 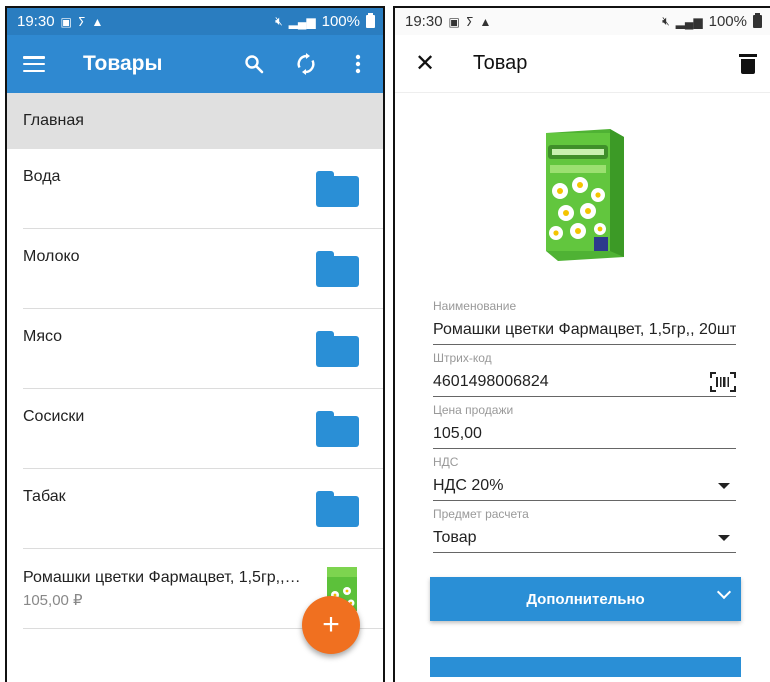 I want to click on price-field: Цена продажи 105,00, so click(x=584, y=426).